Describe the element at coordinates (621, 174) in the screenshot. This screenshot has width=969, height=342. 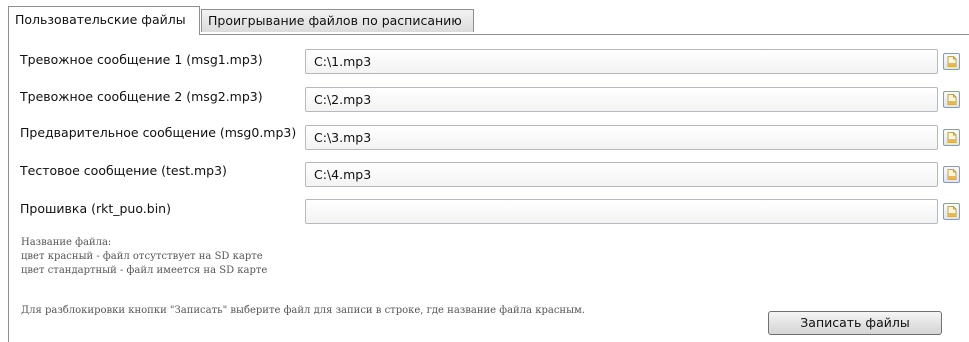
I see `path-field-test: C:\4.mp3` at that location.